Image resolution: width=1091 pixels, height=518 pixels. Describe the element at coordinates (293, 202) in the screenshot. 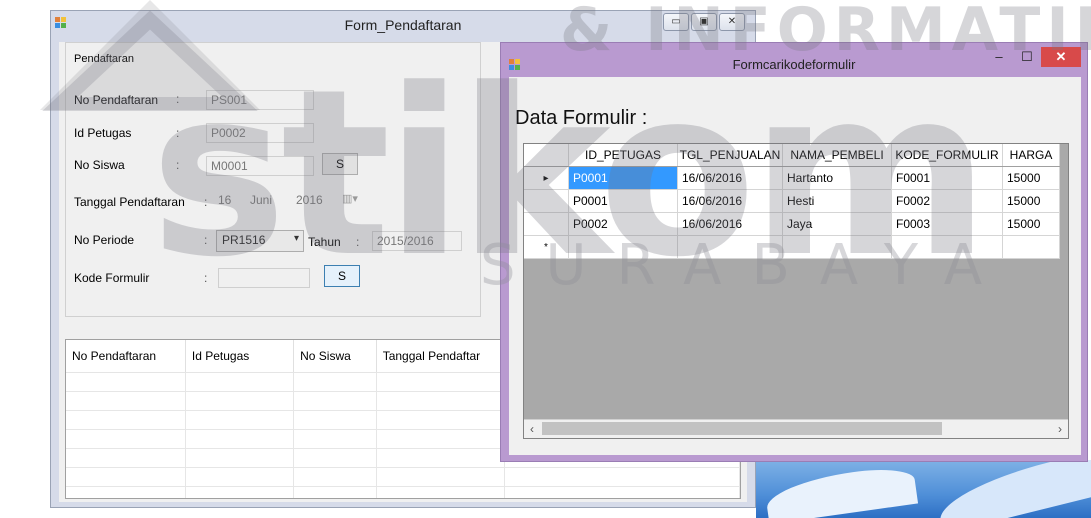

I see `tanggal-datepicker: 16 Juni 2016 ▥▾` at that location.